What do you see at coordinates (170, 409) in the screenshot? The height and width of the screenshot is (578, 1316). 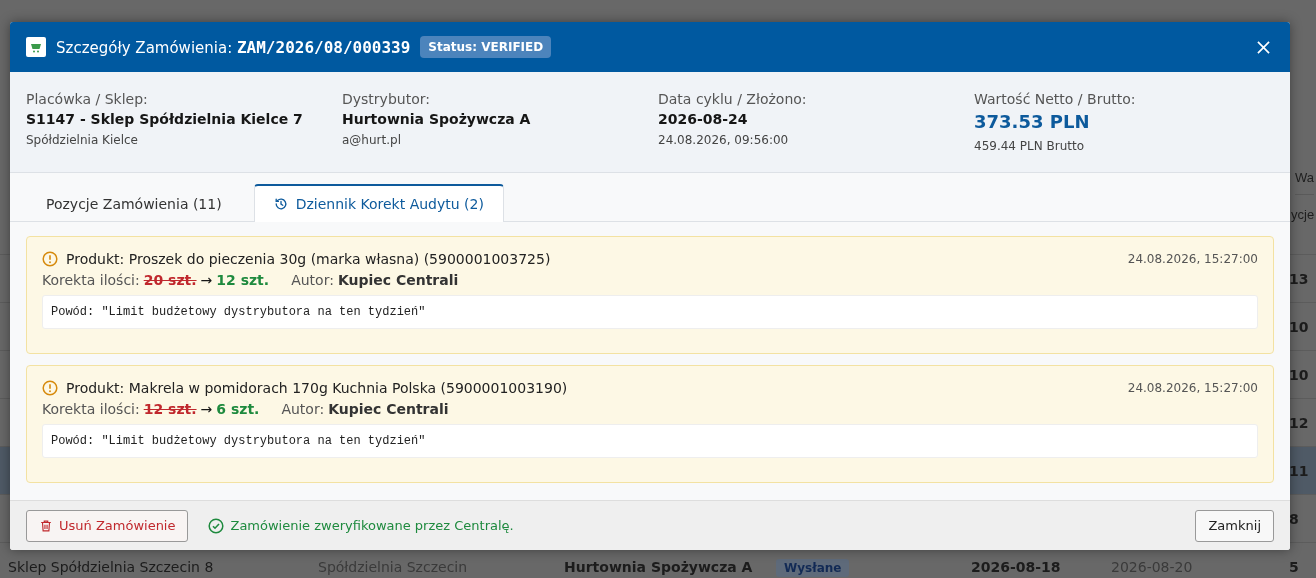 I see `old-quantity: 12 szt.` at bounding box center [170, 409].